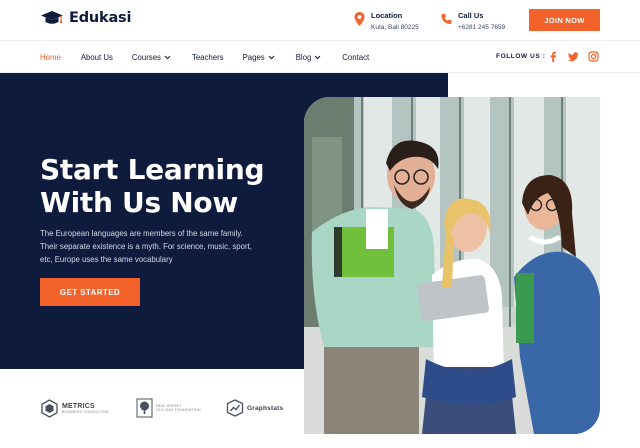 The width and height of the screenshot is (640, 448). I want to click on nav-item-label: Home, so click(50, 57).